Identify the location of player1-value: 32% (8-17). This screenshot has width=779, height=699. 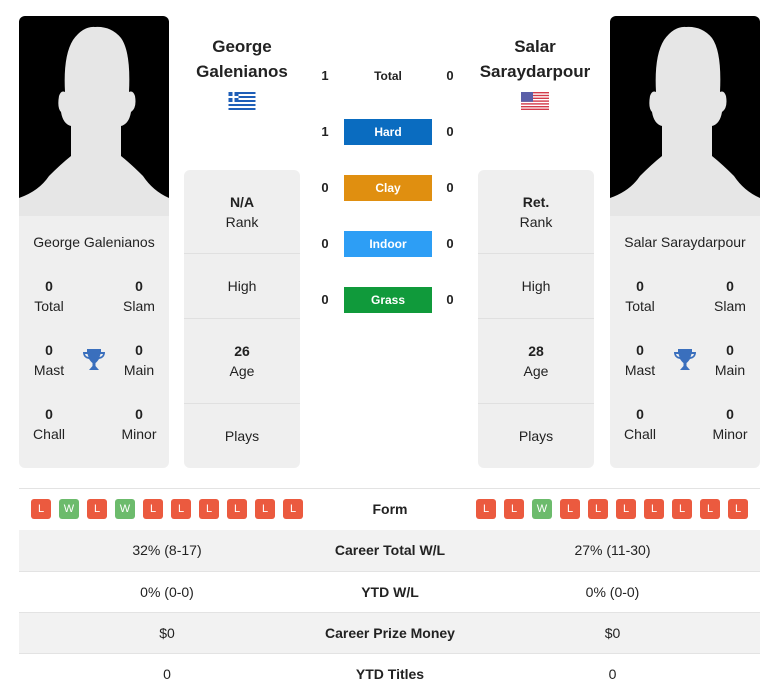
(167, 550).